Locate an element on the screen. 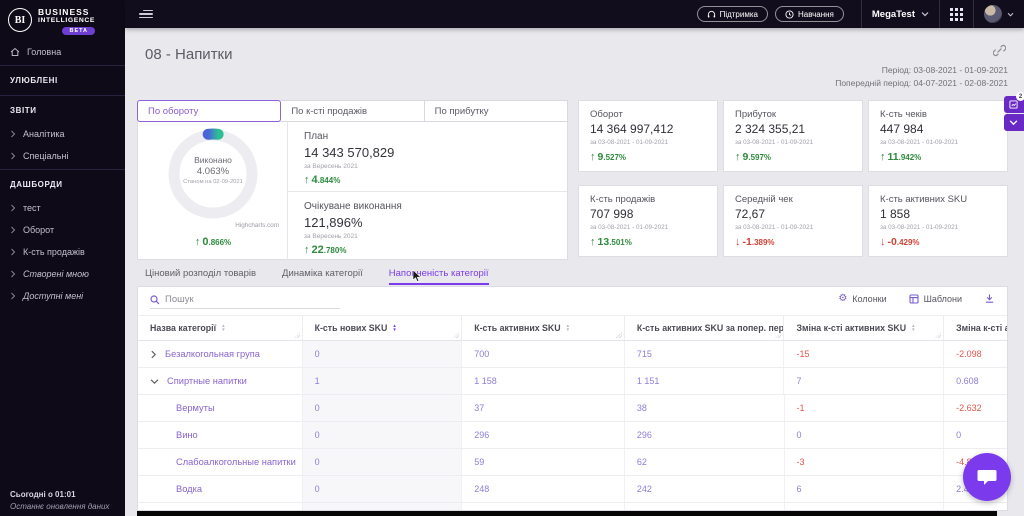 Image resolution: width=1024 pixels, height=516 pixels. collapse-panel-button is located at coordinates (1014, 122).